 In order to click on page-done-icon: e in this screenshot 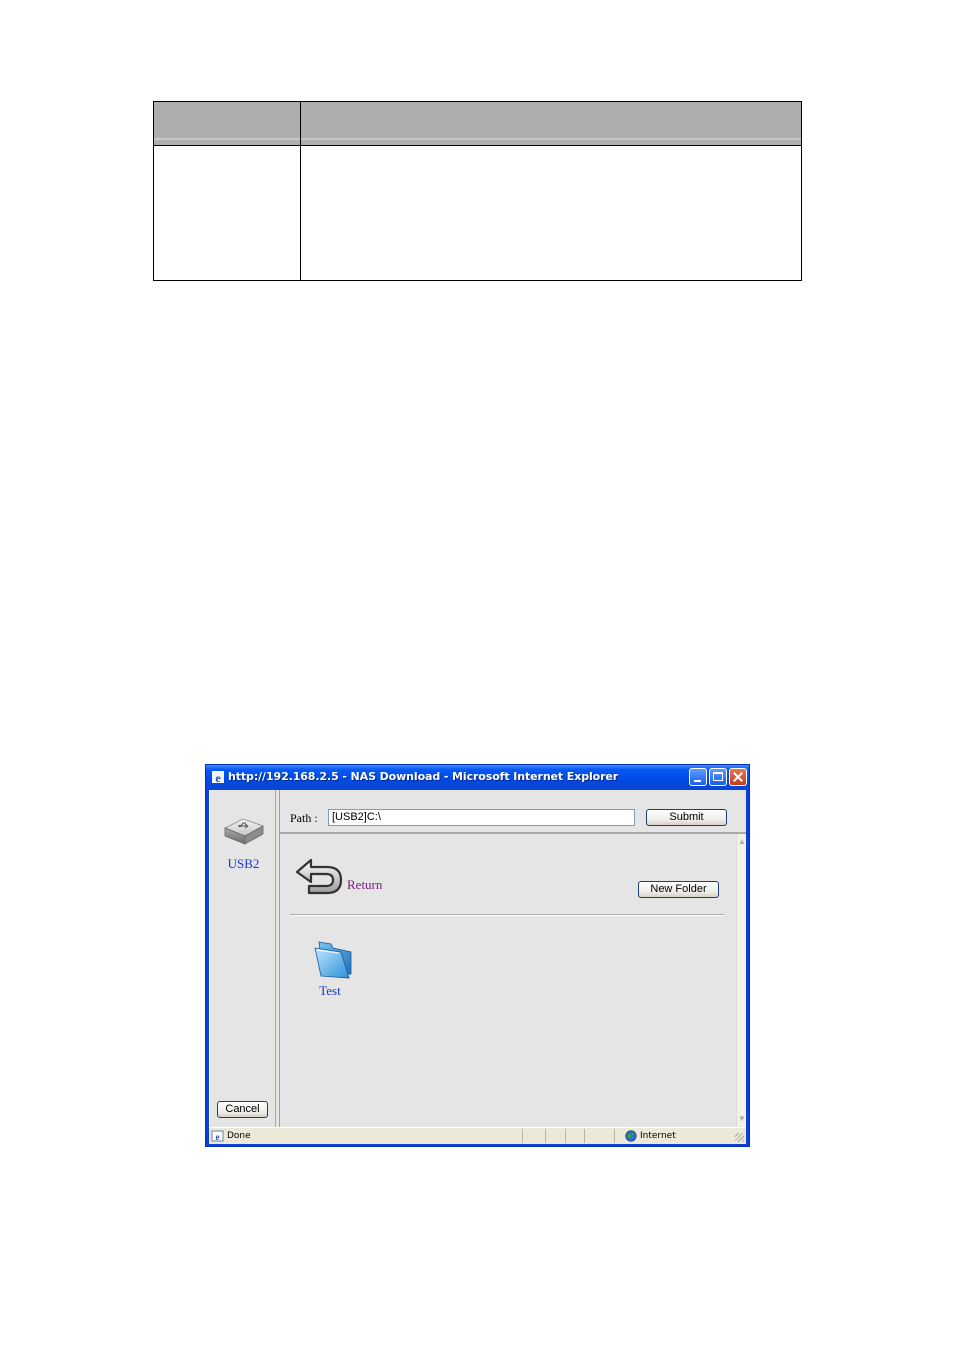, I will do `click(217, 1136)`.